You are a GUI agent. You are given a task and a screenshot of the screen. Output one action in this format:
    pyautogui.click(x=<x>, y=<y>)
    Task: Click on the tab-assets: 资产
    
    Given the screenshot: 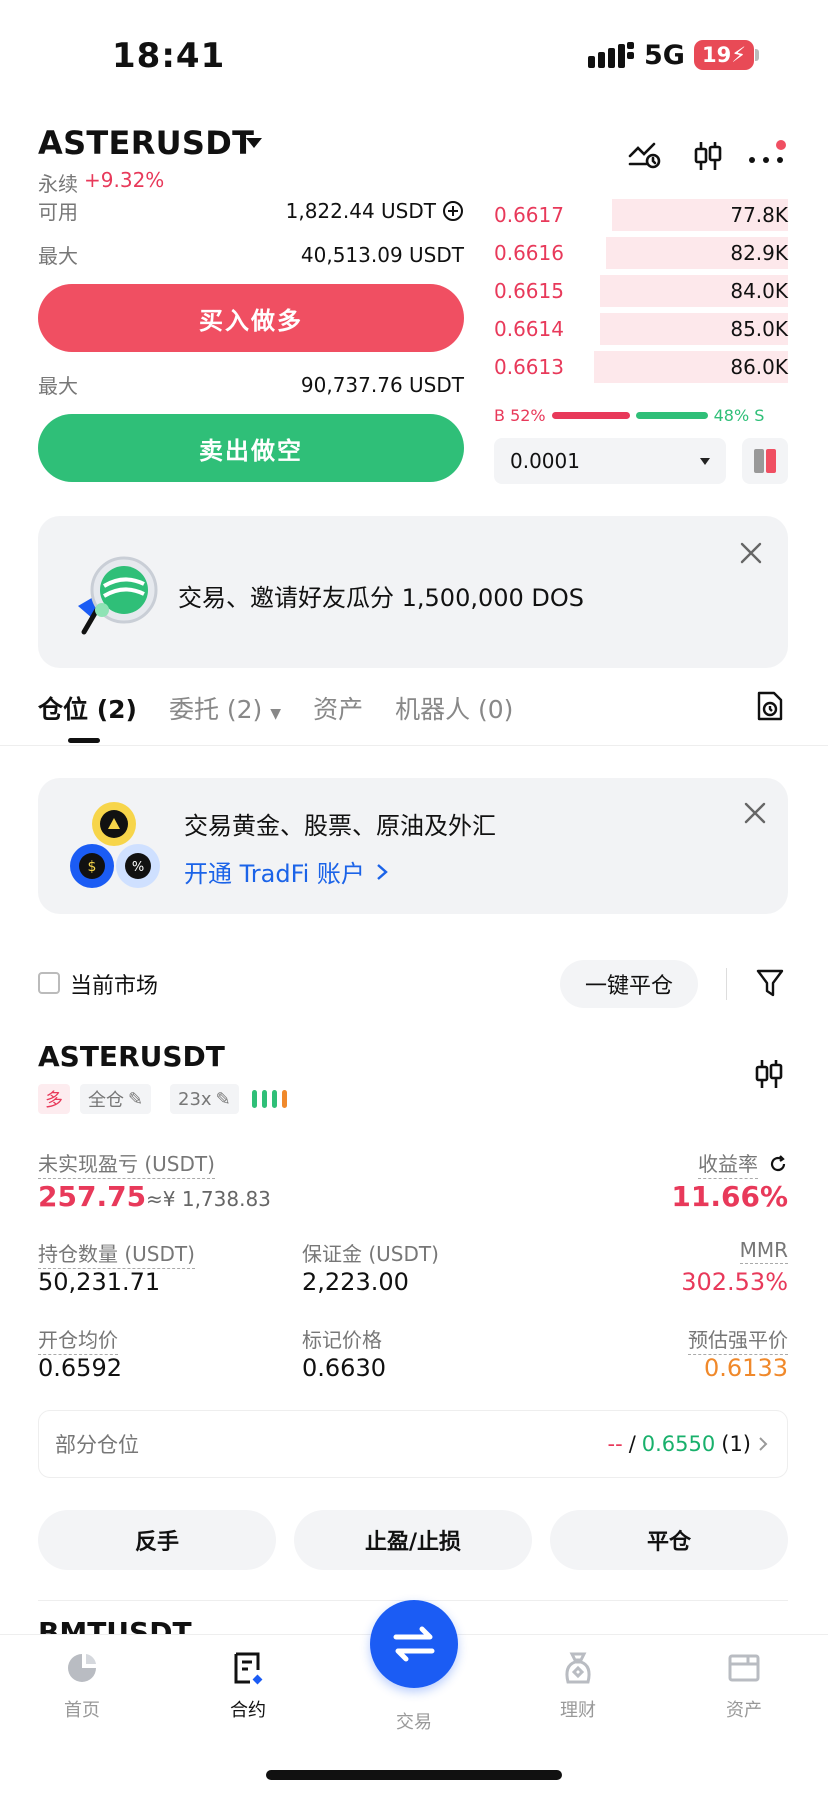 What is the action you would take?
    pyautogui.click(x=338, y=708)
    